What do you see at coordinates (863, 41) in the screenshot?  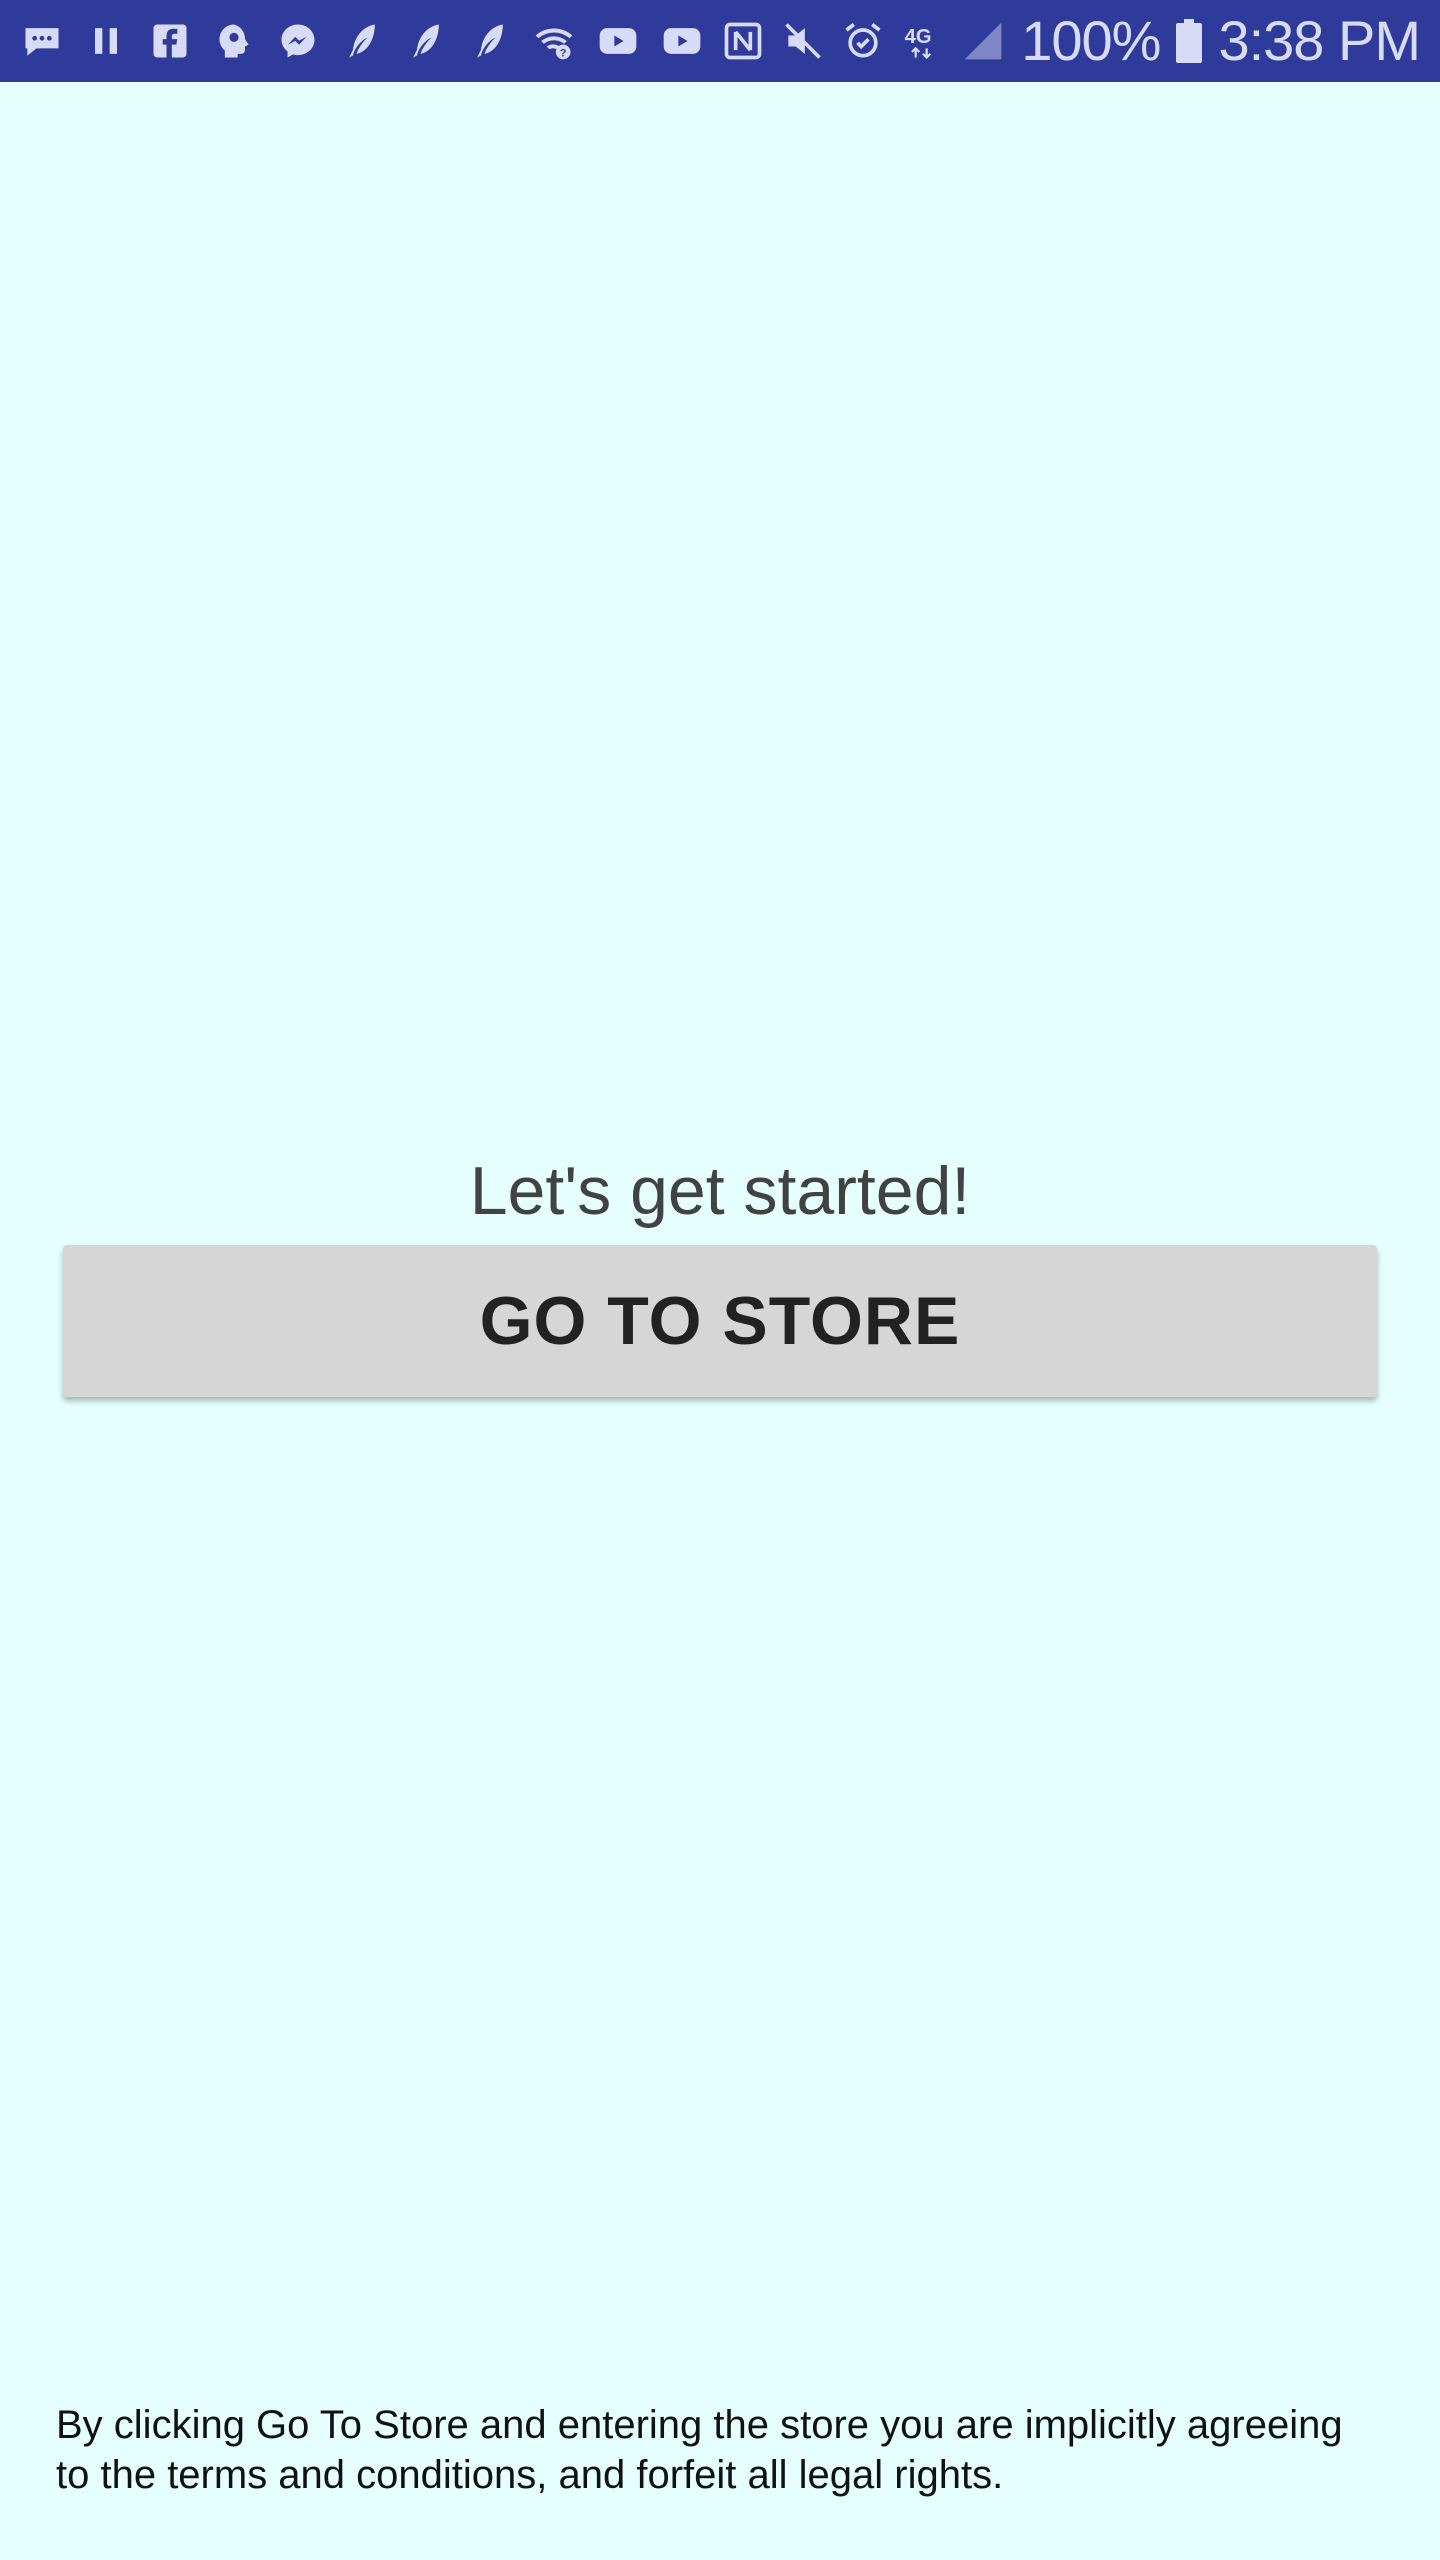 I see `alarm-icon` at bounding box center [863, 41].